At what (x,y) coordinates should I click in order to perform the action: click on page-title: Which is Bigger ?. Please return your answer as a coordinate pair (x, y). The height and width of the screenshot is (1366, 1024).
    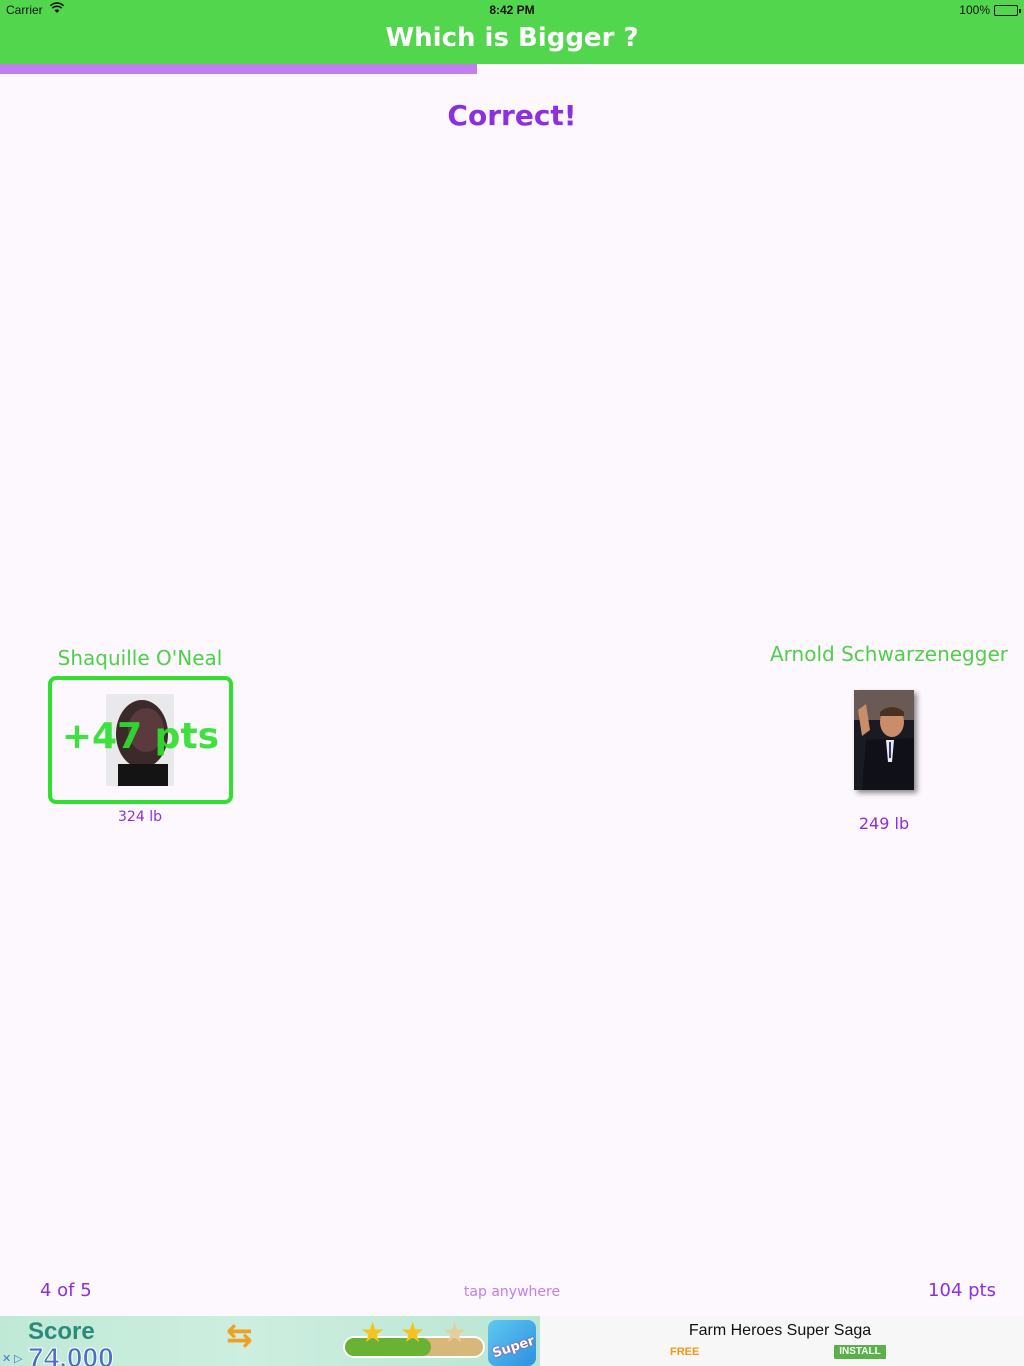
    Looking at the image, I should click on (512, 38).